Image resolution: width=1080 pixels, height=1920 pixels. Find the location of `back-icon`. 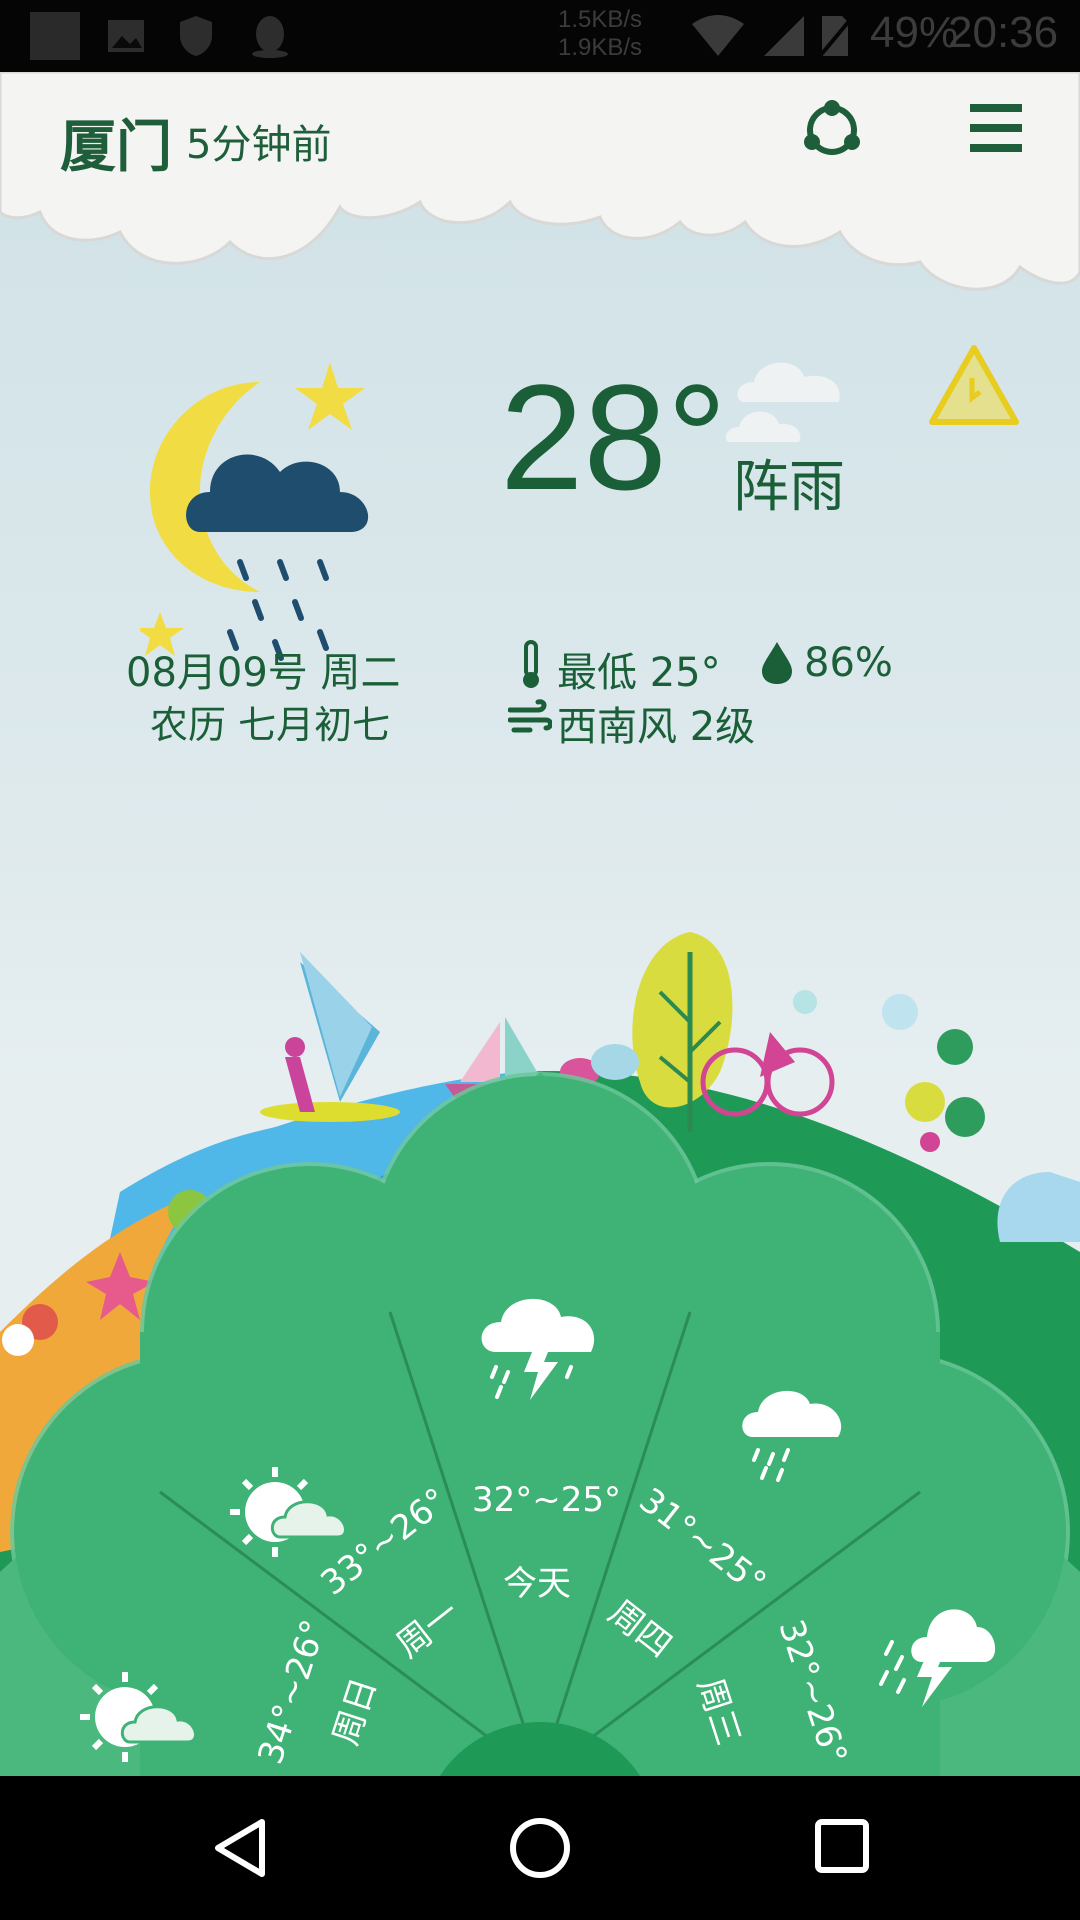

back-icon is located at coordinates (240, 1848).